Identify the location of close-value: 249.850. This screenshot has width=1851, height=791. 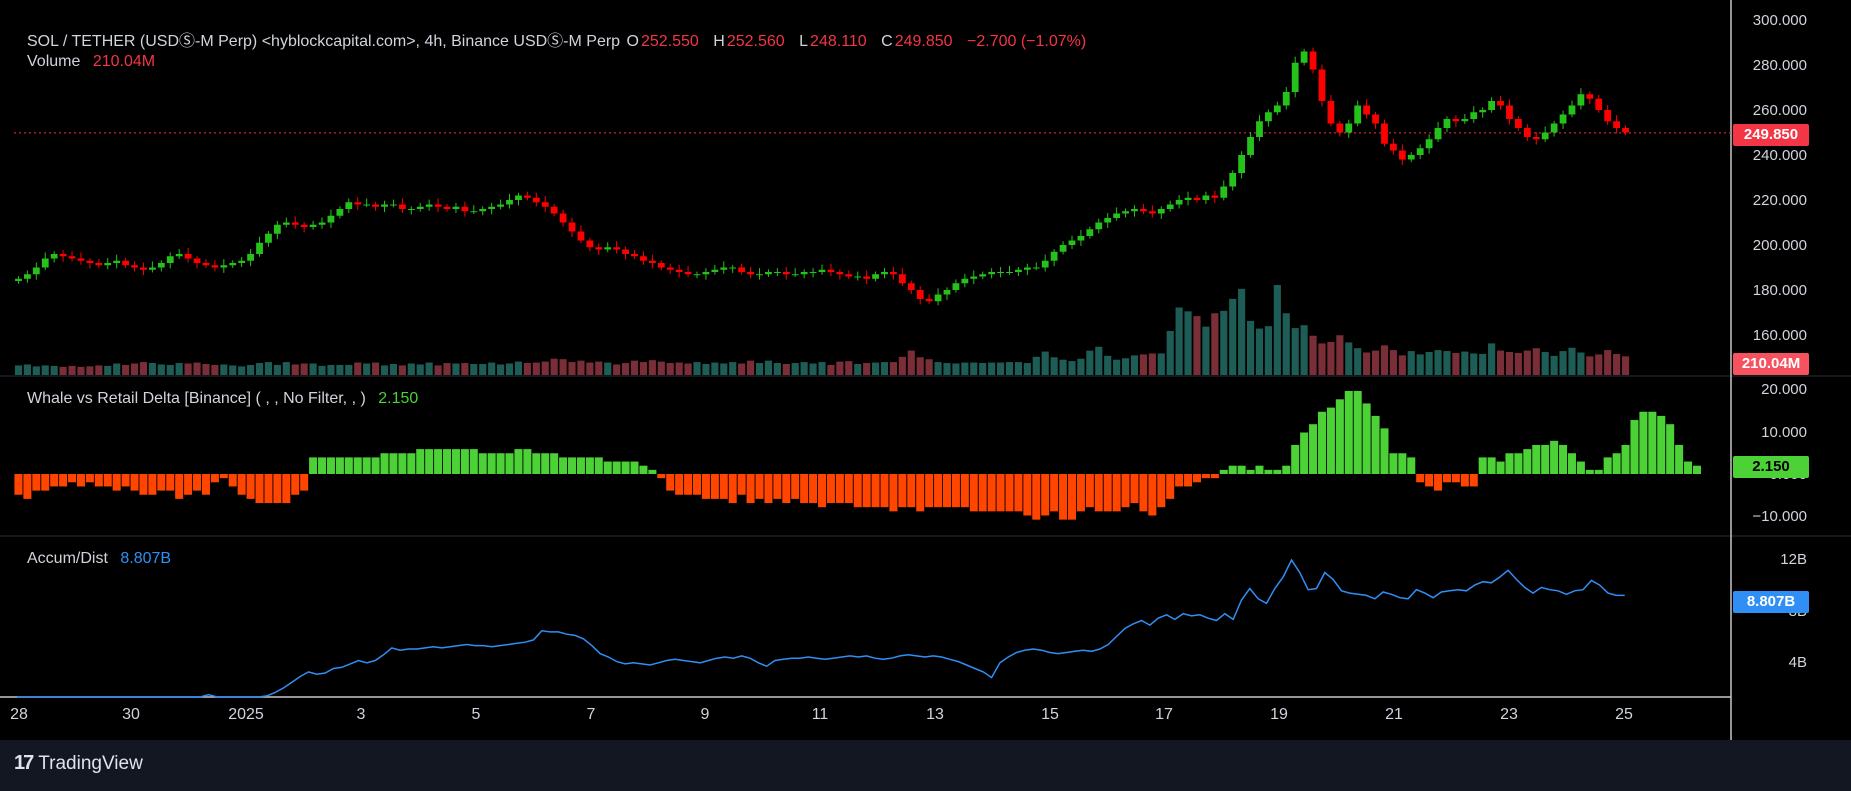
(923, 41).